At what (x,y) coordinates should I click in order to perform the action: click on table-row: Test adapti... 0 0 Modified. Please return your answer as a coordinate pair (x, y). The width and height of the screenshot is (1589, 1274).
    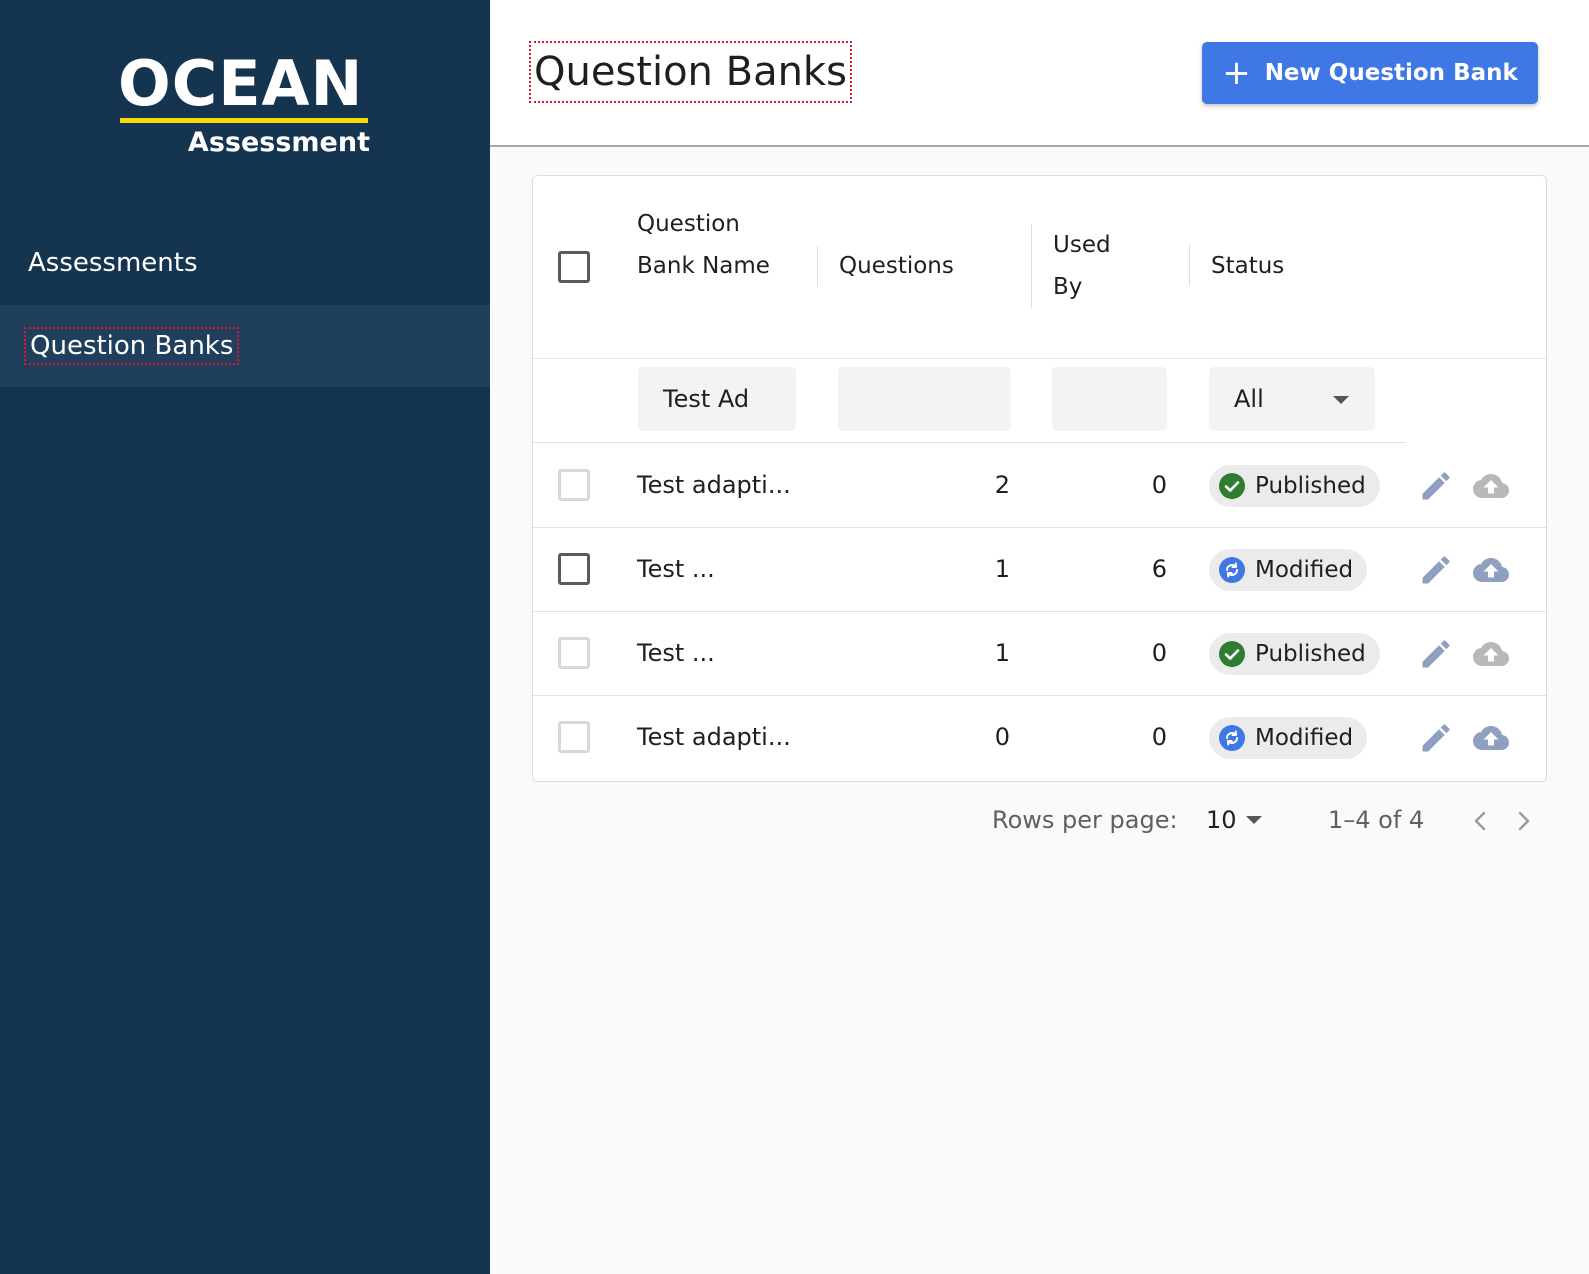
    Looking at the image, I should click on (1039, 737).